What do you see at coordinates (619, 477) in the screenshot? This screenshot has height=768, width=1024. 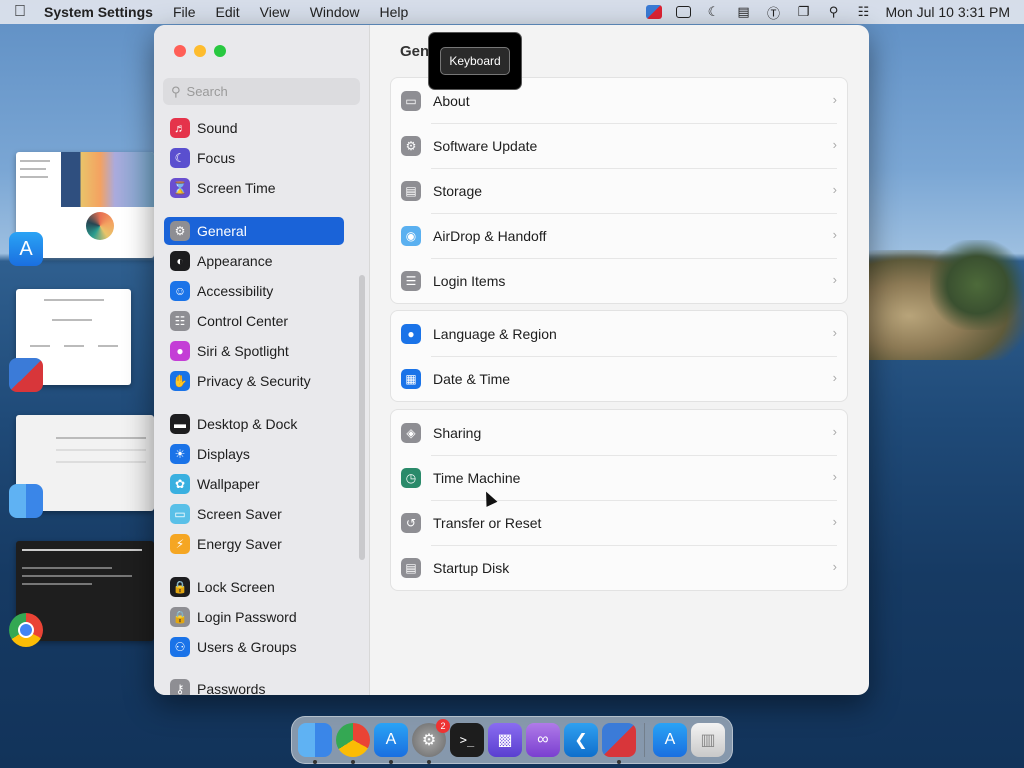 I see `row-time-machine: ◷ Time Machine ›` at bounding box center [619, 477].